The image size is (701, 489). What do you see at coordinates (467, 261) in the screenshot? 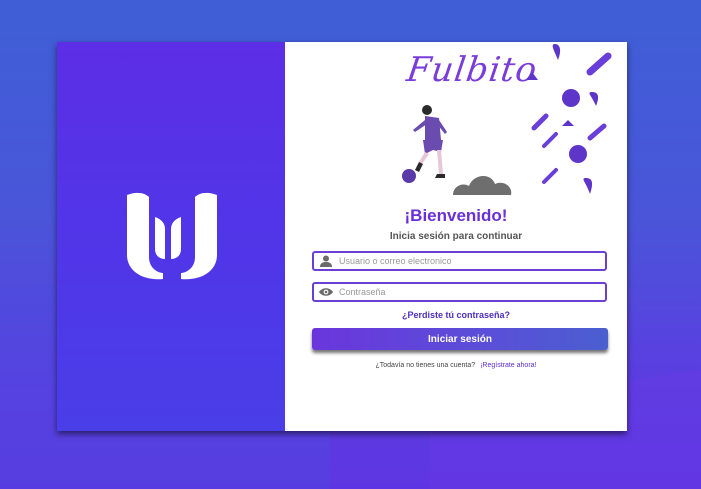
I see `username-input` at bounding box center [467, 261].